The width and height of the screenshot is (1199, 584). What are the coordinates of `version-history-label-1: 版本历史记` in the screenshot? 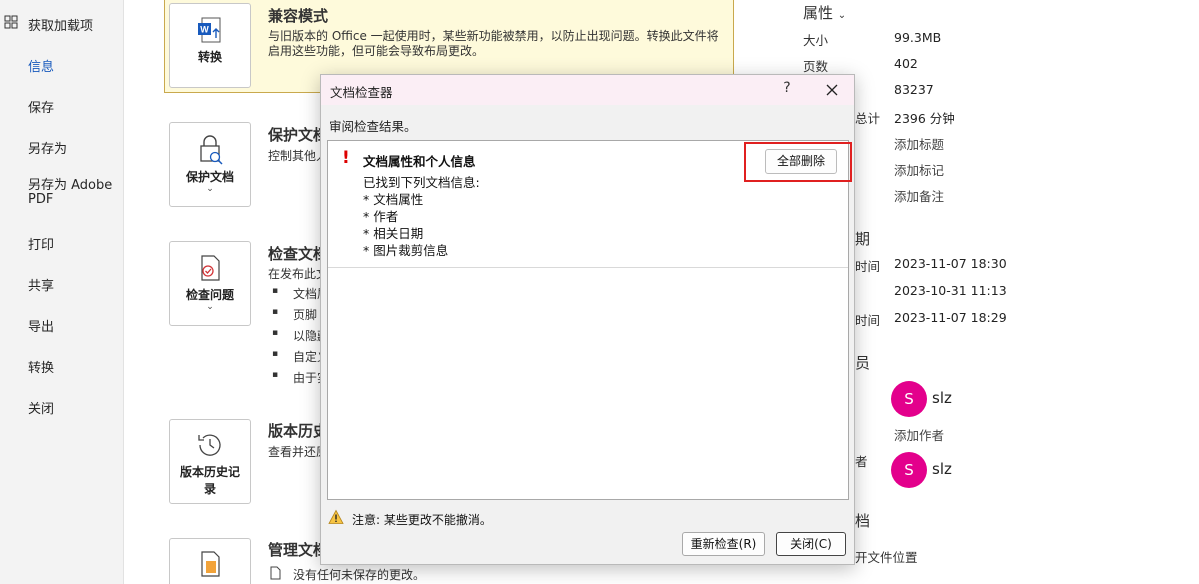 It's located at (209, 472).